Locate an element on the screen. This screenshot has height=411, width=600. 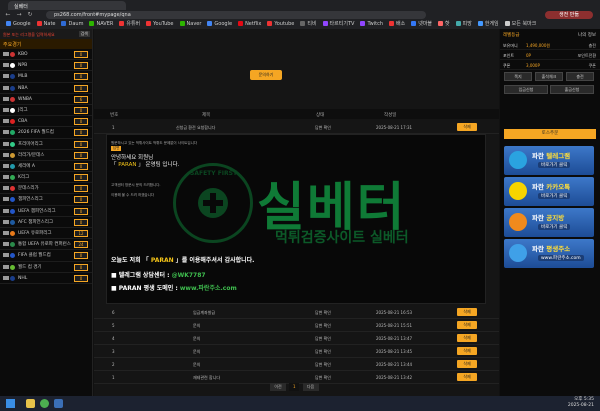
league-item: WNBA 6 is located at coordinates (46, 99).